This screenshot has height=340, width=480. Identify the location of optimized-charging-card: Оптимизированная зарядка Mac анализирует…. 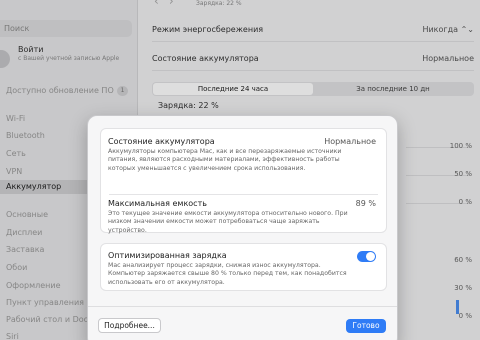
(243, 267).